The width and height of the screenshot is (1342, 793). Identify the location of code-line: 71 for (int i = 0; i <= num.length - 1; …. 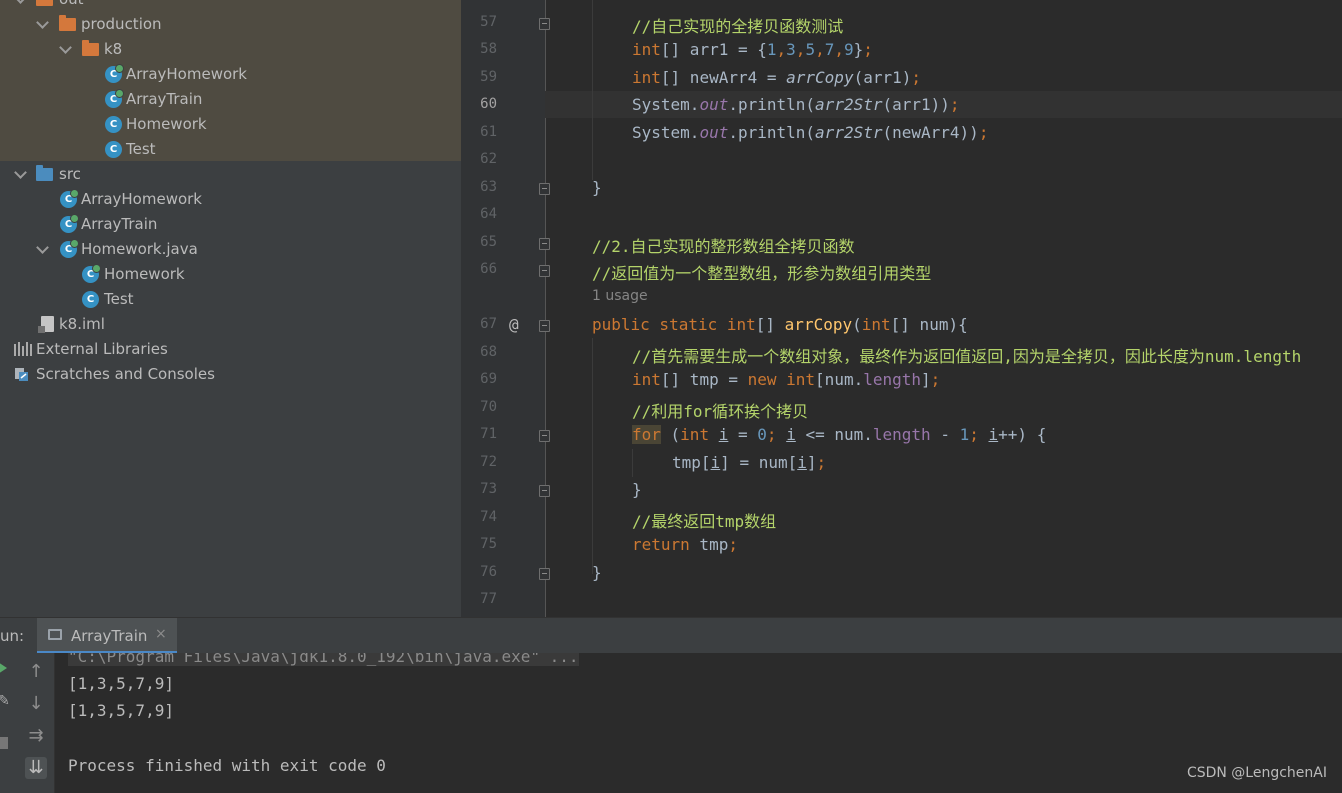
(901, 434).